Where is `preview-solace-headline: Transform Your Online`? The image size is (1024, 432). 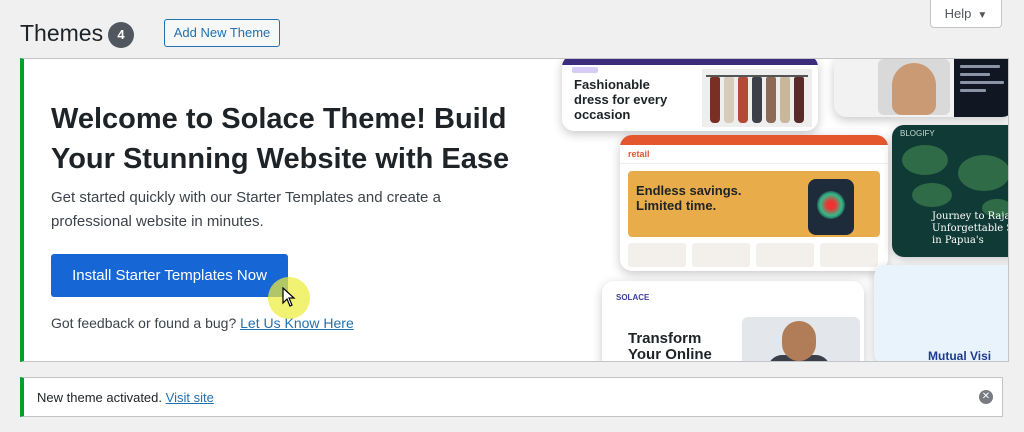
preview-solace-headline: Transform Your Online is located at coordinates (670, 346).